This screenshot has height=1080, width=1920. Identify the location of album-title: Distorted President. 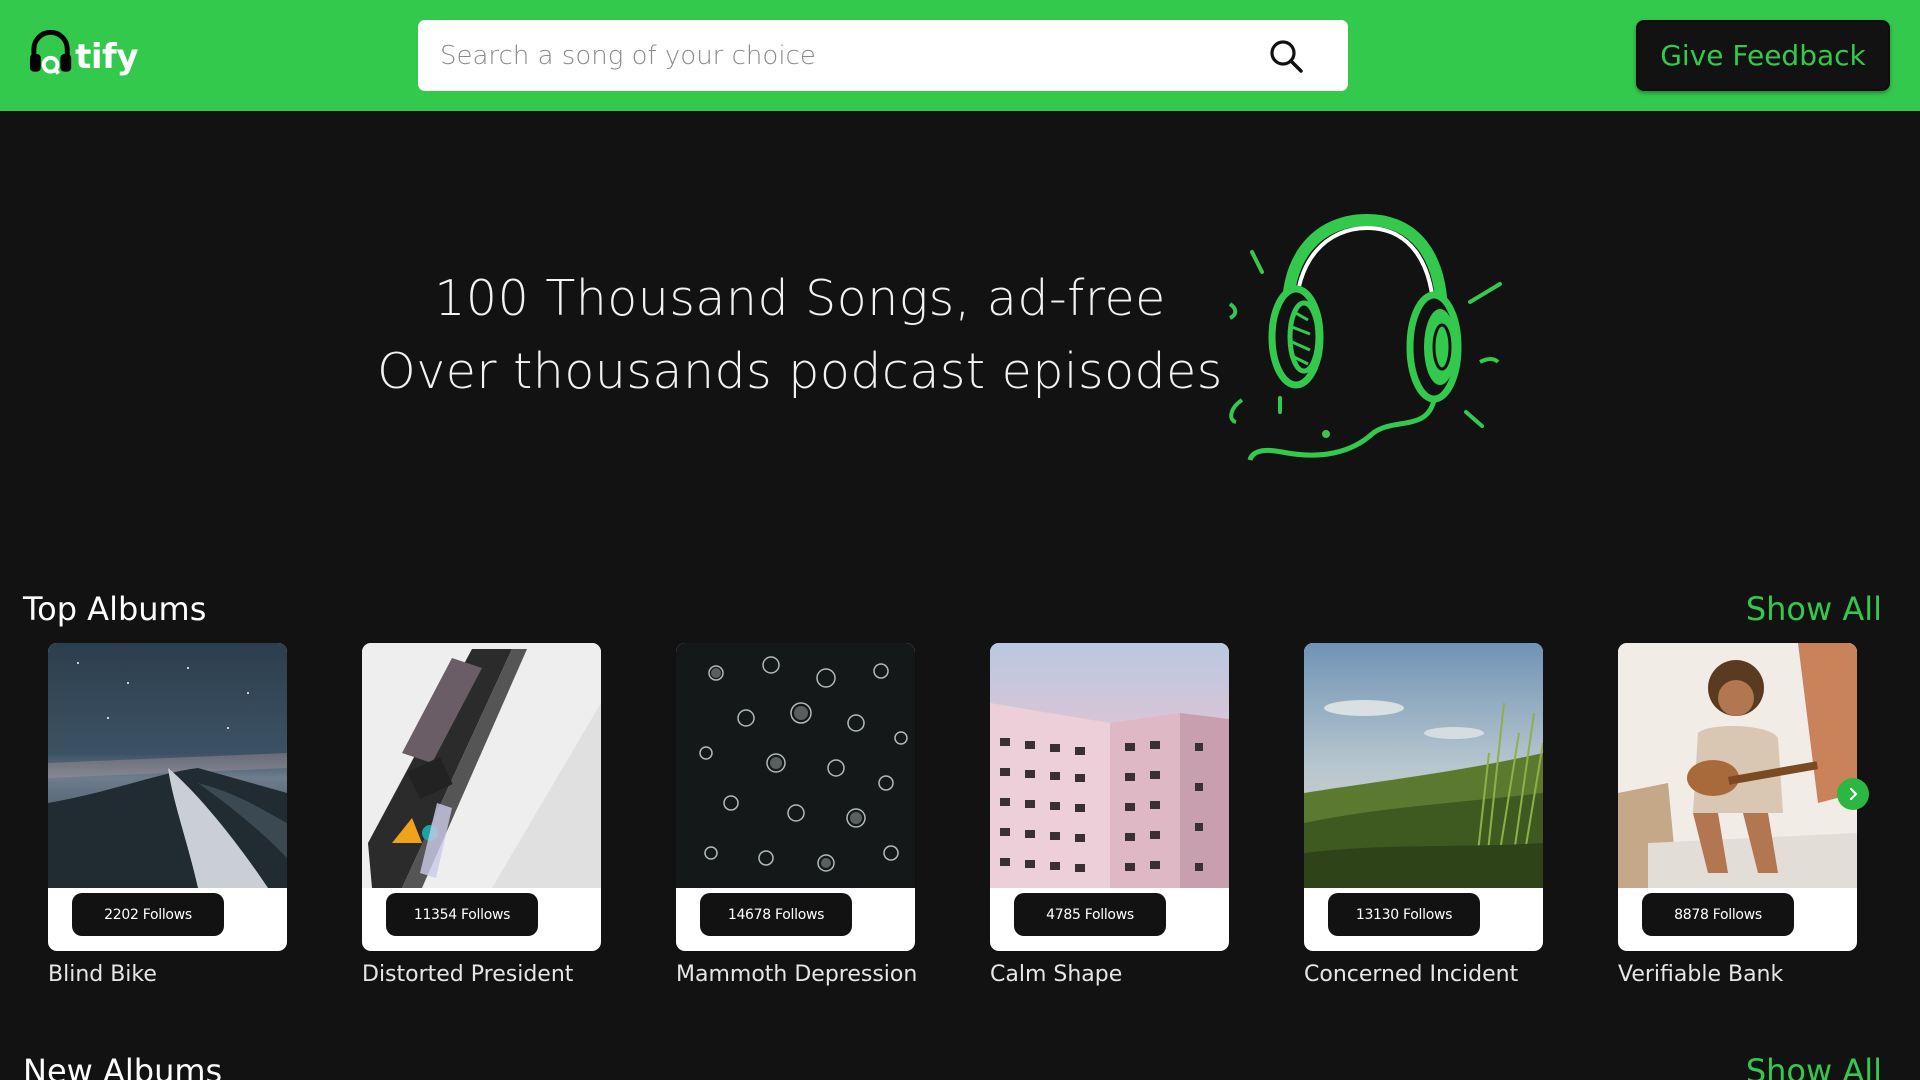
(467, 974).